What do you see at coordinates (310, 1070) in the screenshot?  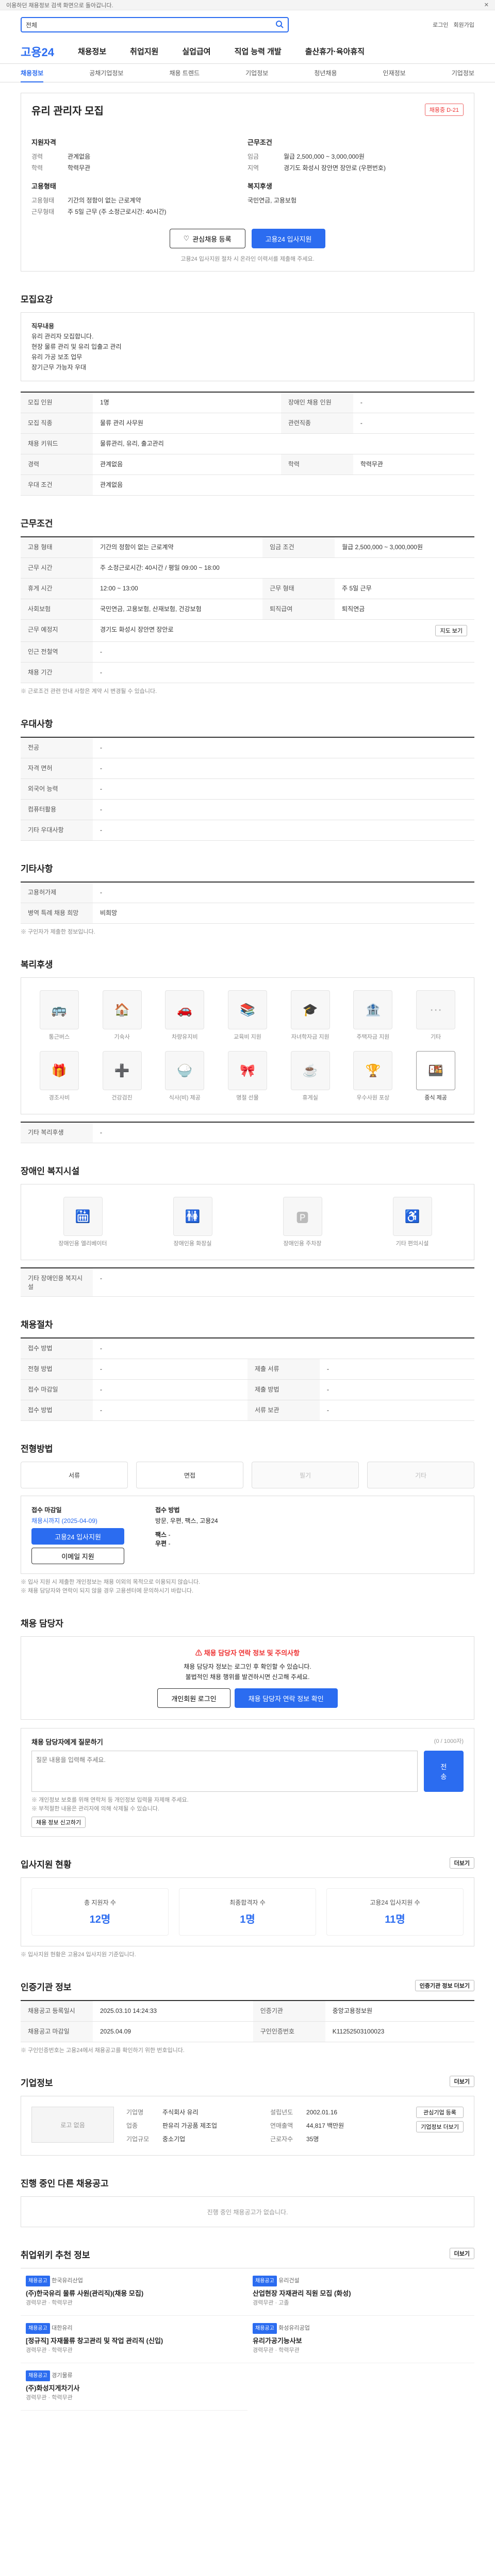 I see `welfare-icon: ☕` at bounding box center [310, 1070].